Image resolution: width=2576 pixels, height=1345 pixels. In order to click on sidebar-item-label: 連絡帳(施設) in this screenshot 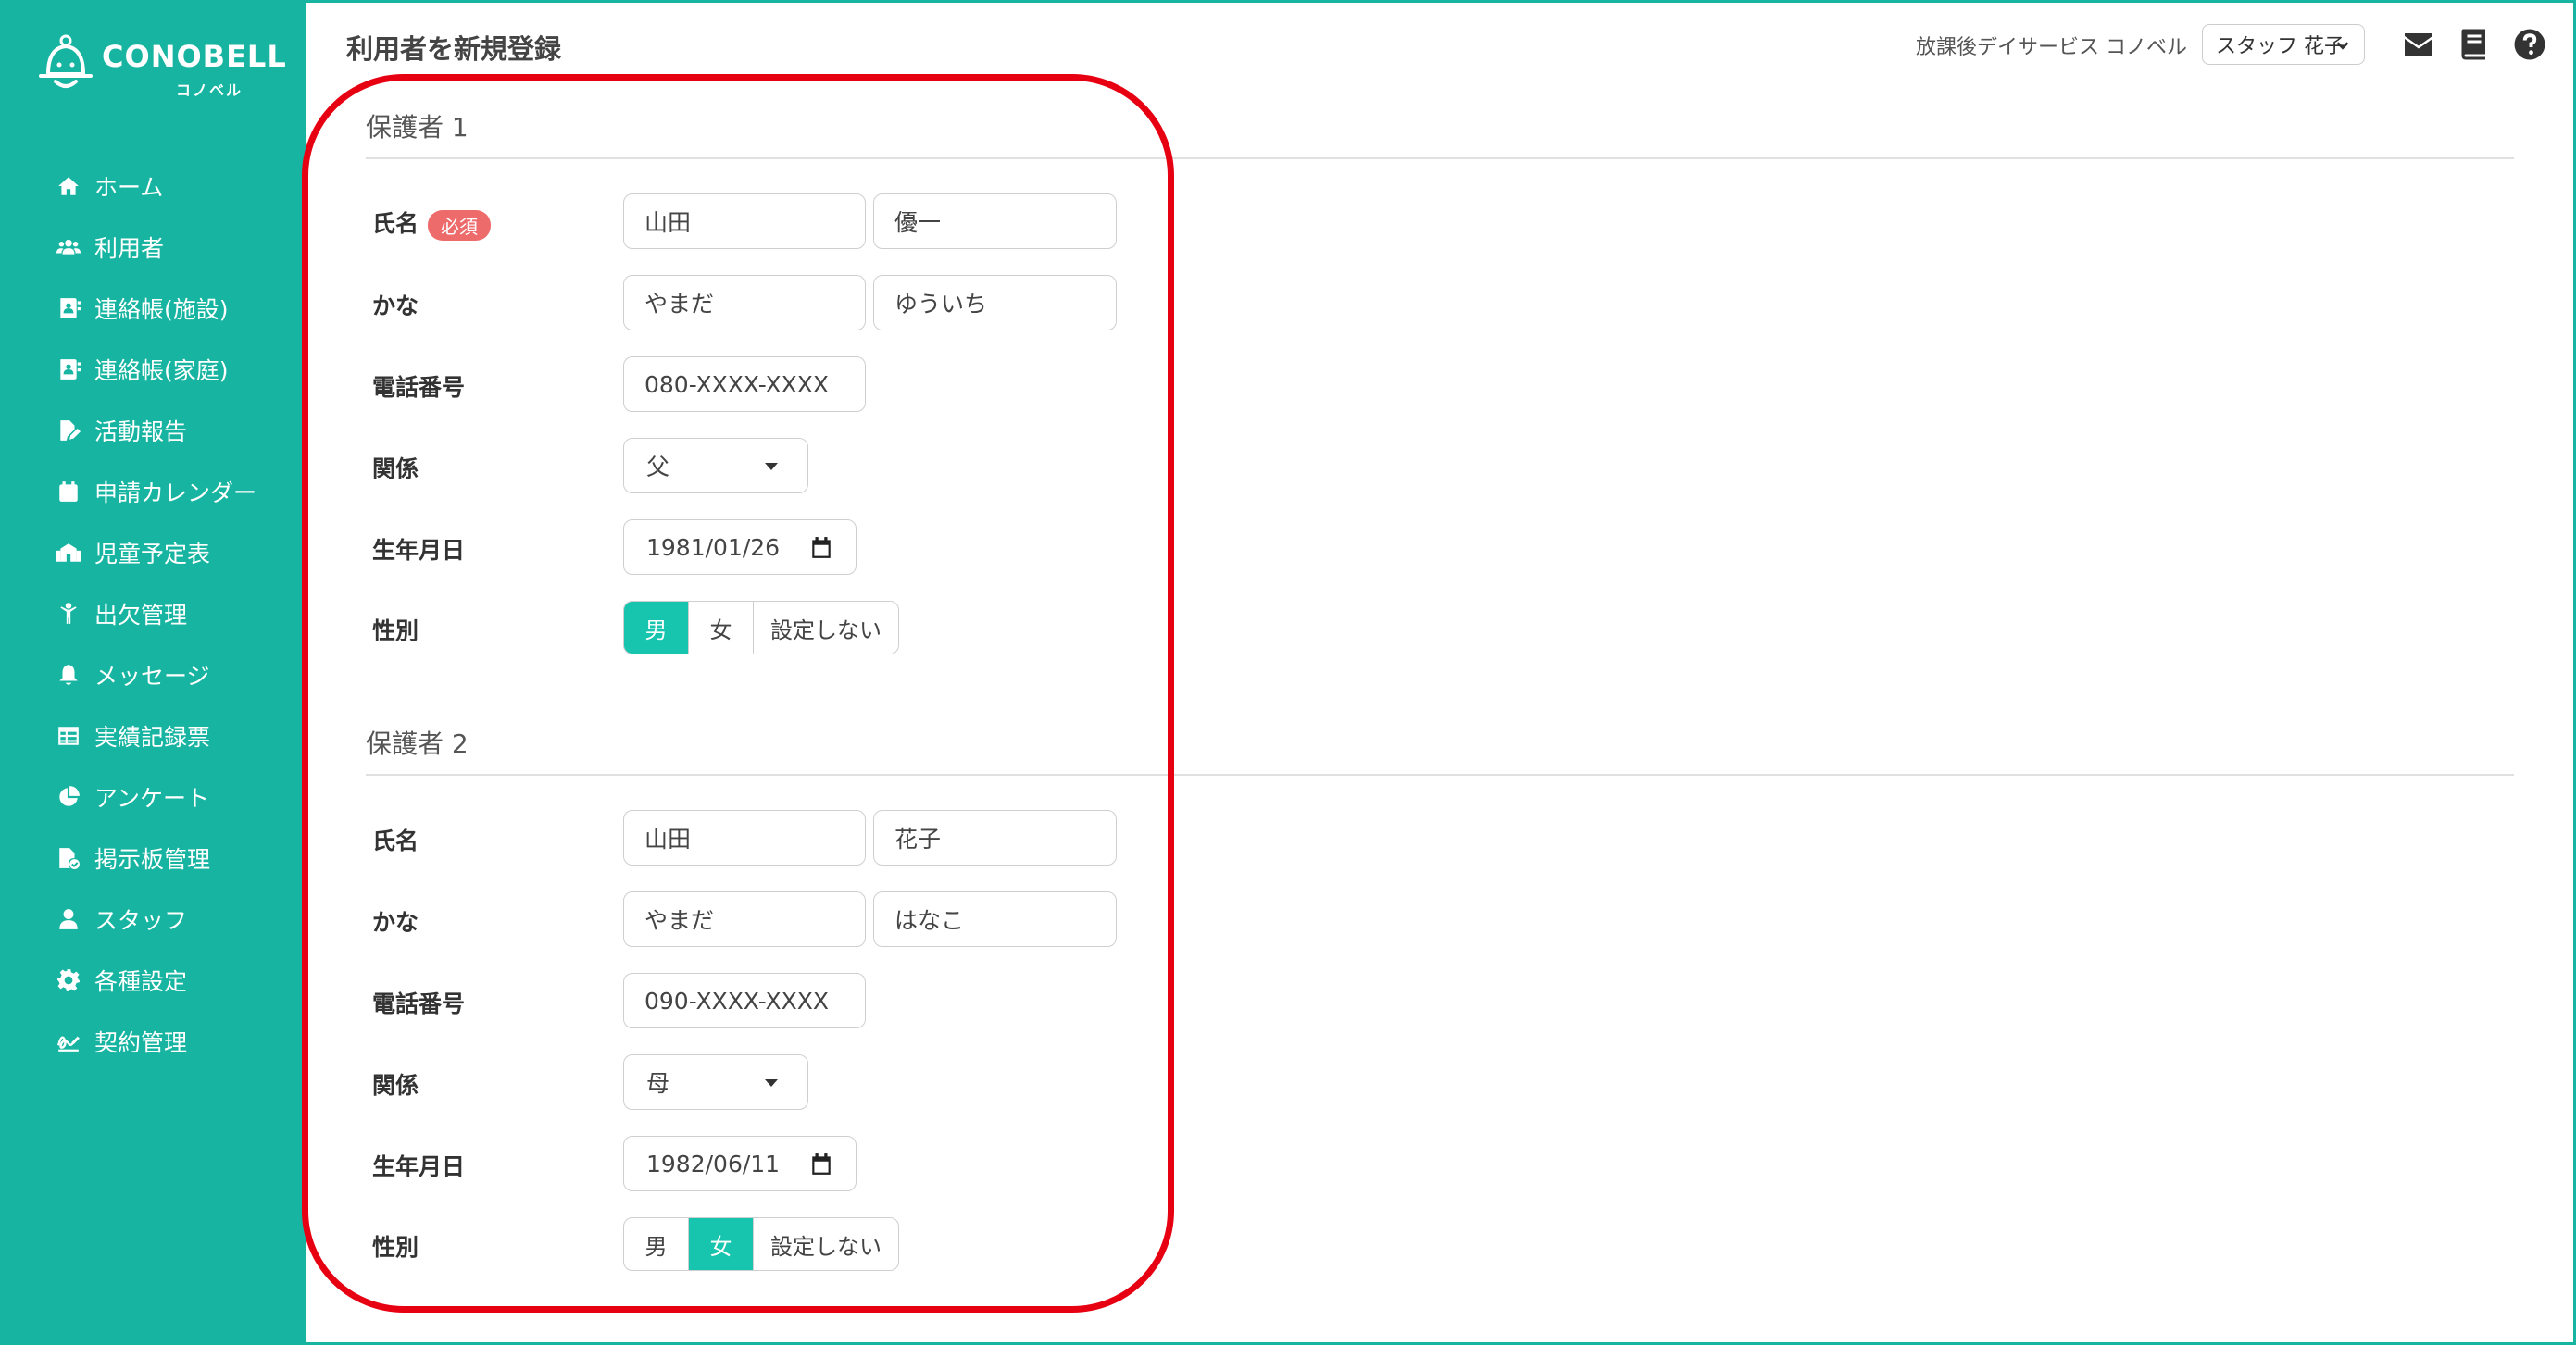, I will do `click(161, 309)`.